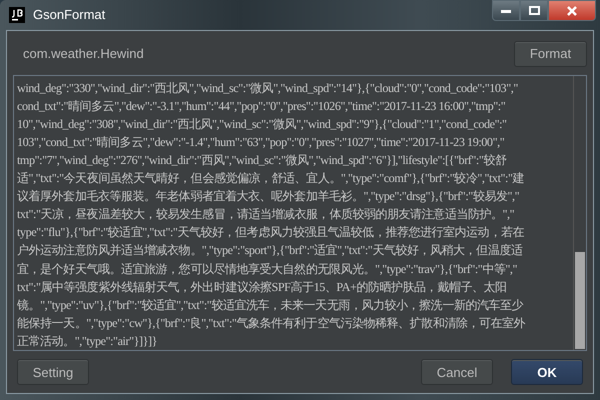  Describe the element at coordinates (262, 124) in the screenshot. I see `json-text-line: 10","wind_deg":"308","wind_dir":"西北风","wind_sc":"微风","wind_spd":"9"},{"cloud":"1","cond_code":"` at that location.